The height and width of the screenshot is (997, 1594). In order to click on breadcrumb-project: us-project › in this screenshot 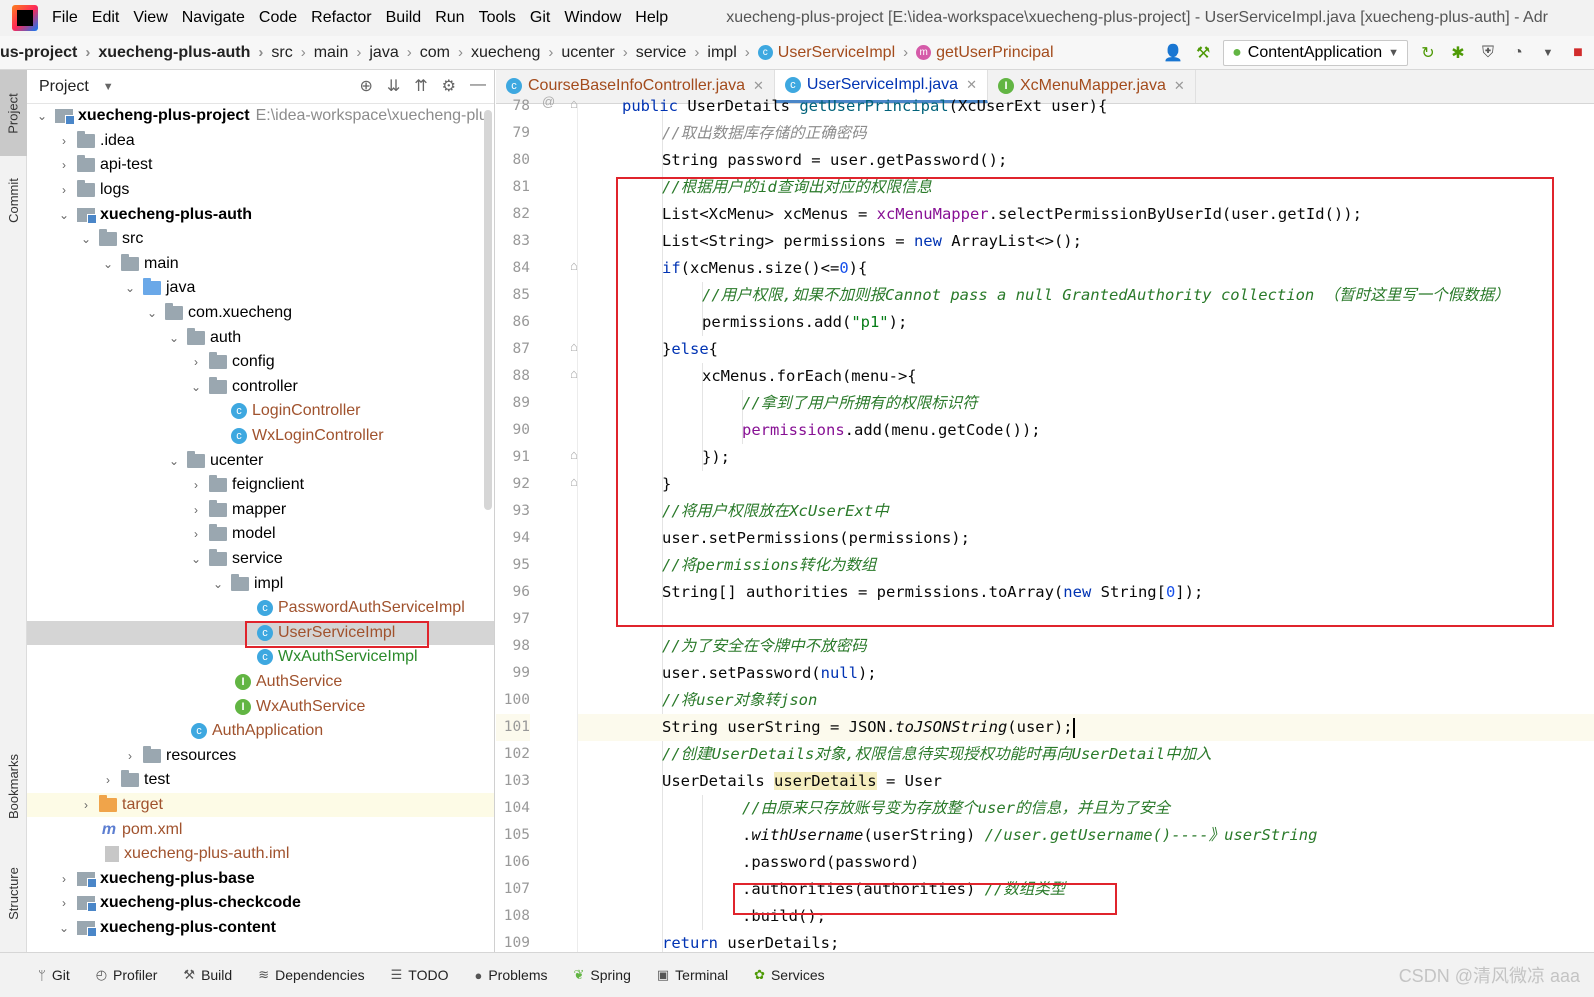, I will do `click(49, 53)`.